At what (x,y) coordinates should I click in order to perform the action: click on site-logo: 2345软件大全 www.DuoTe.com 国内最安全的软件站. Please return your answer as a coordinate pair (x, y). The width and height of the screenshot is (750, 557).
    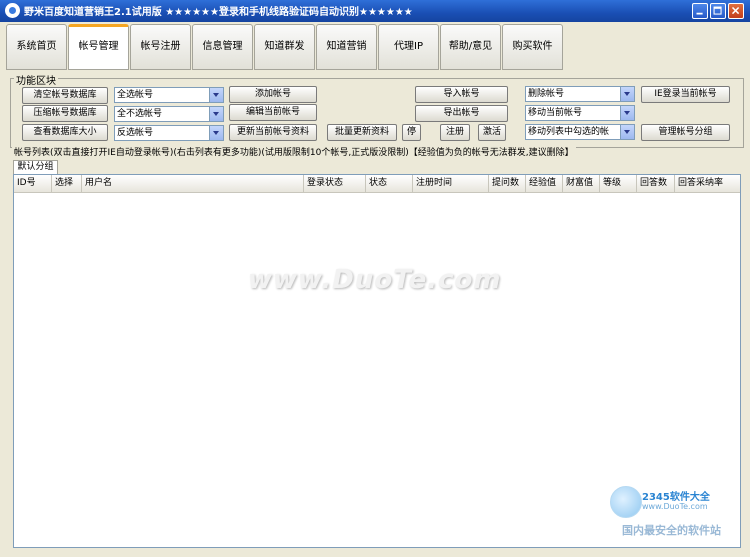
    Looking at the image, I should click on (672, 512).